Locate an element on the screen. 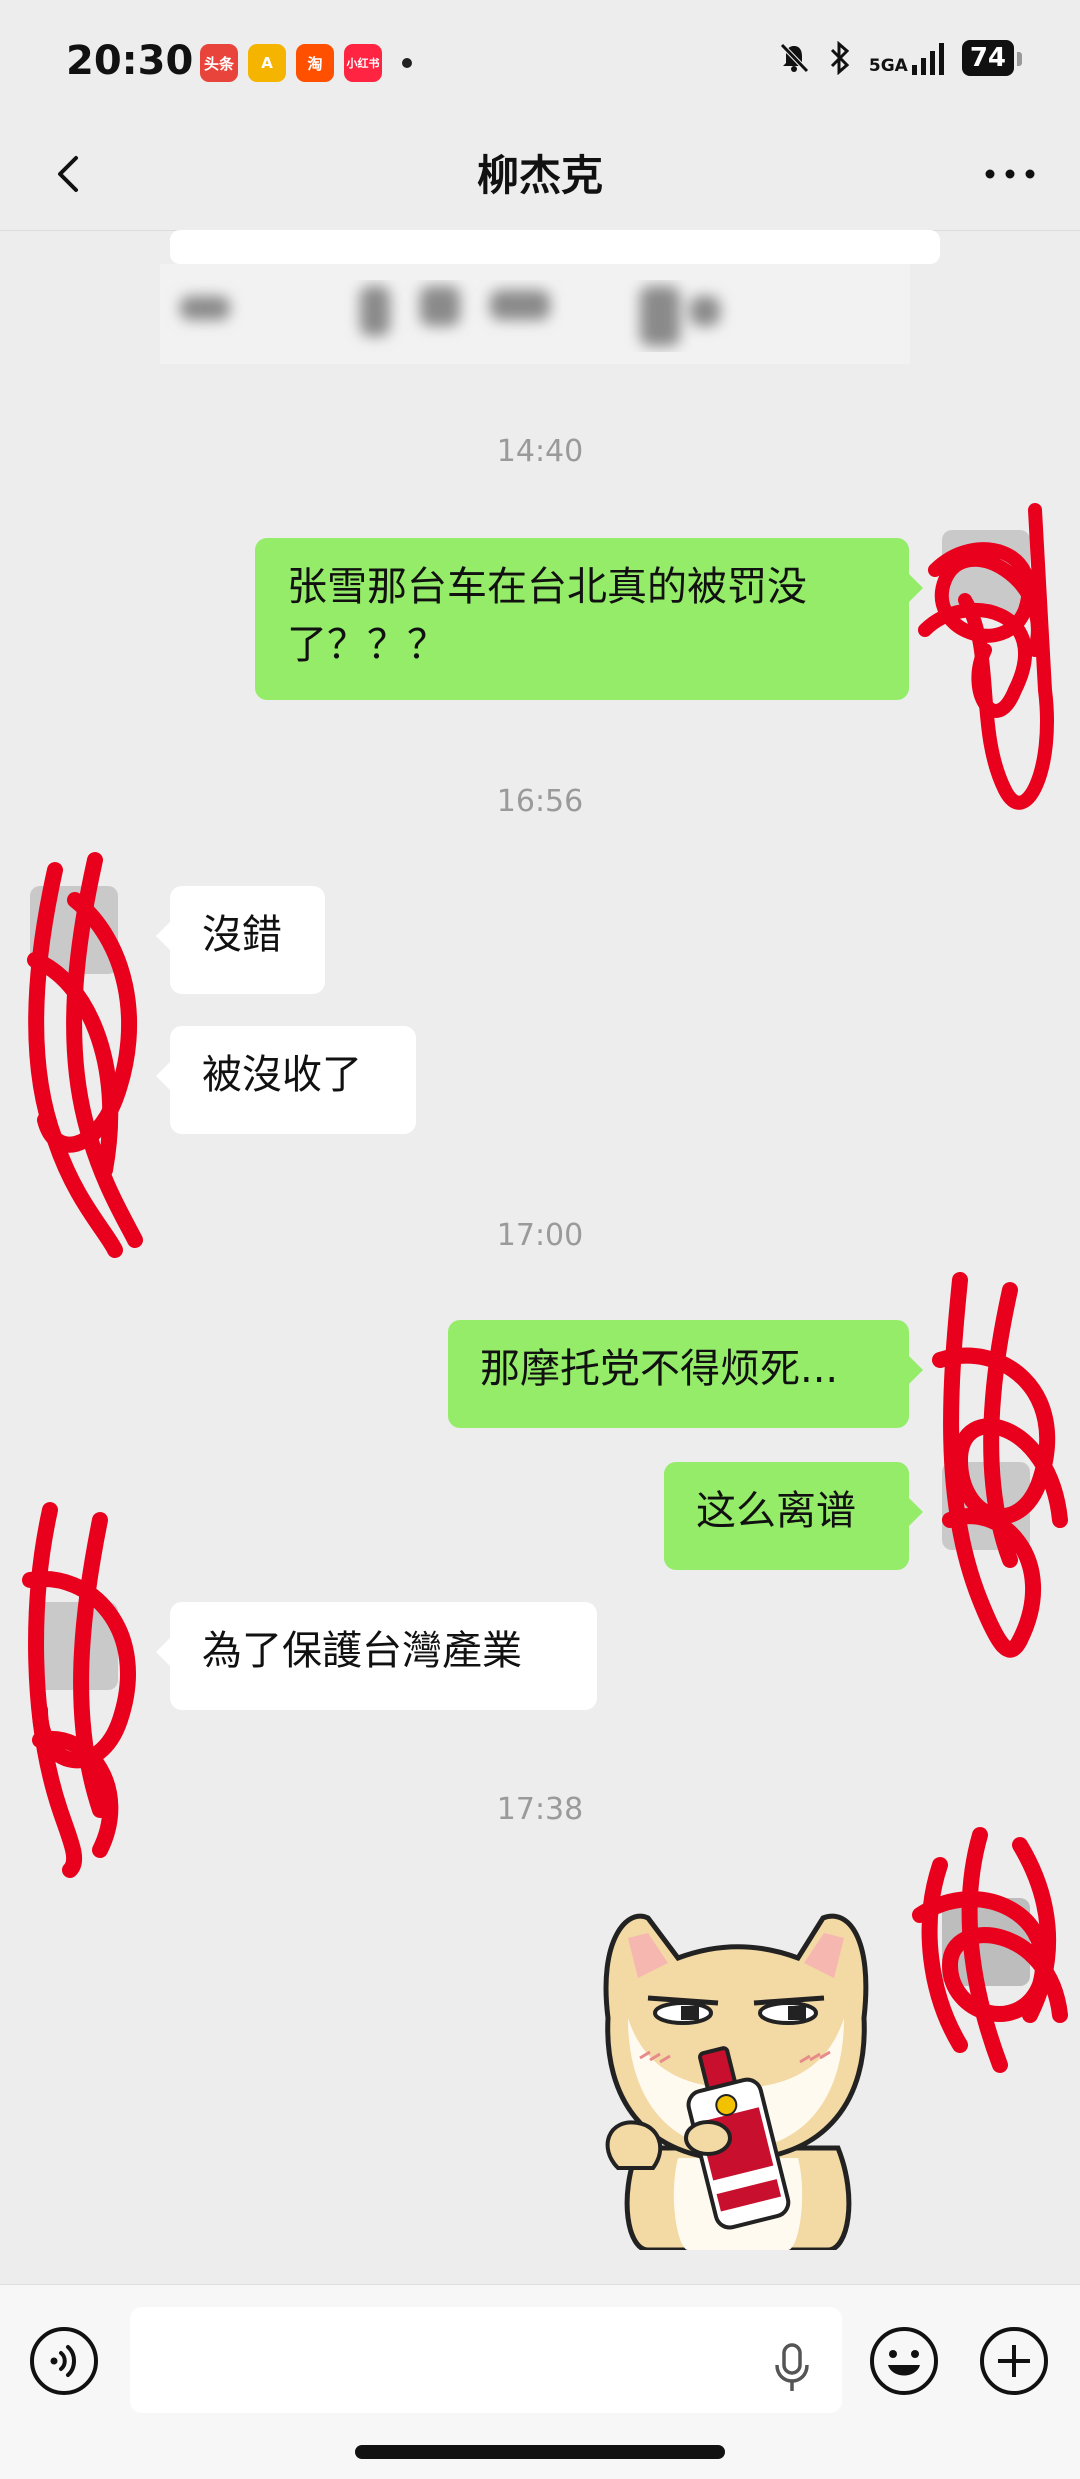 Image resolution: width=1080 pixels, height=2479 pixels. emoji-icon is located at coordinates (904, 2361).